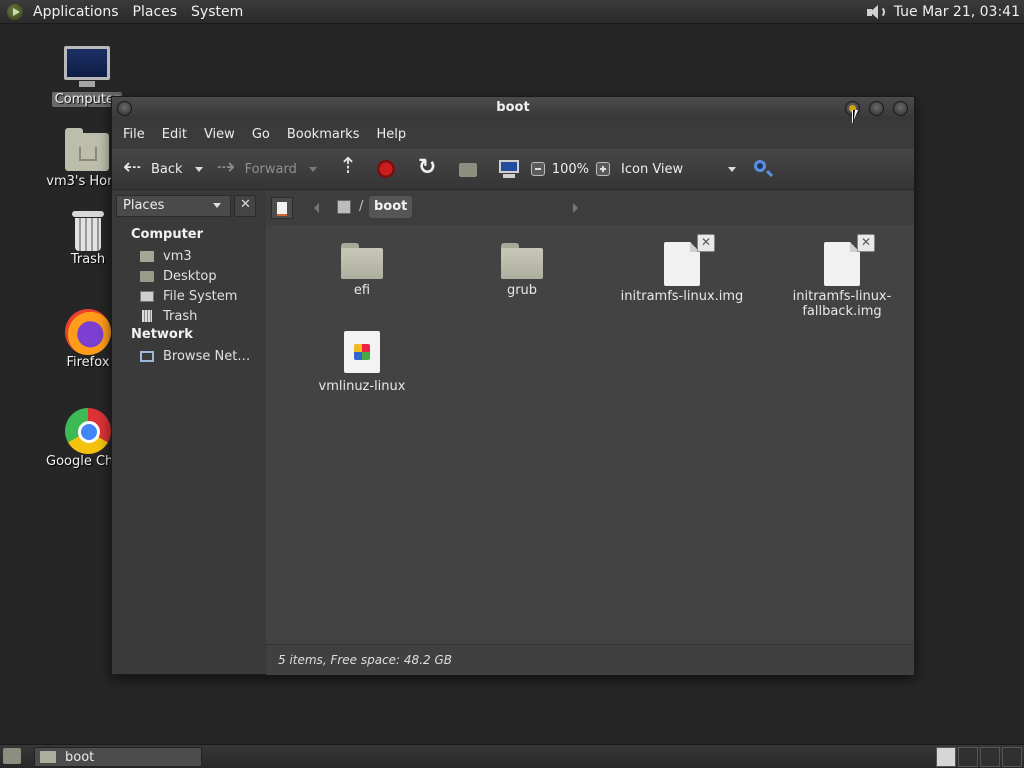  I want to click on system-menu: System, so click(217, 12).